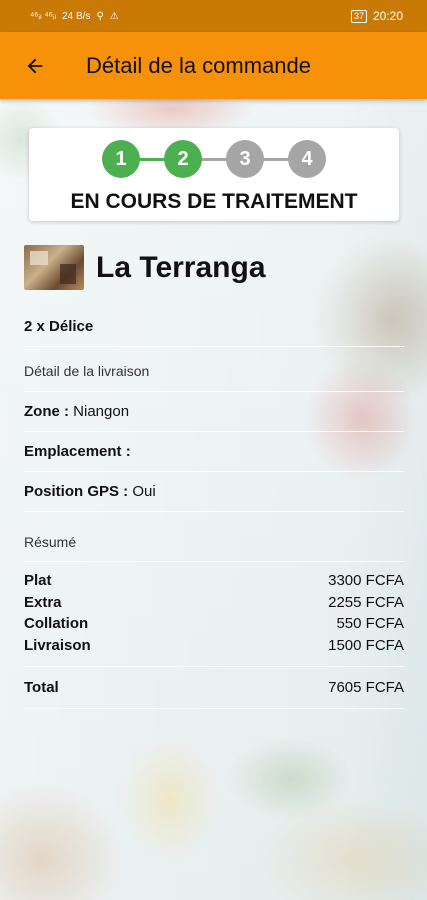 This screenshot has height=900, width=427. What do you see at coordinates (214, 536) in the screenshot?
I see `summary-section-header: Résumé` at bounding box center [214, 536].